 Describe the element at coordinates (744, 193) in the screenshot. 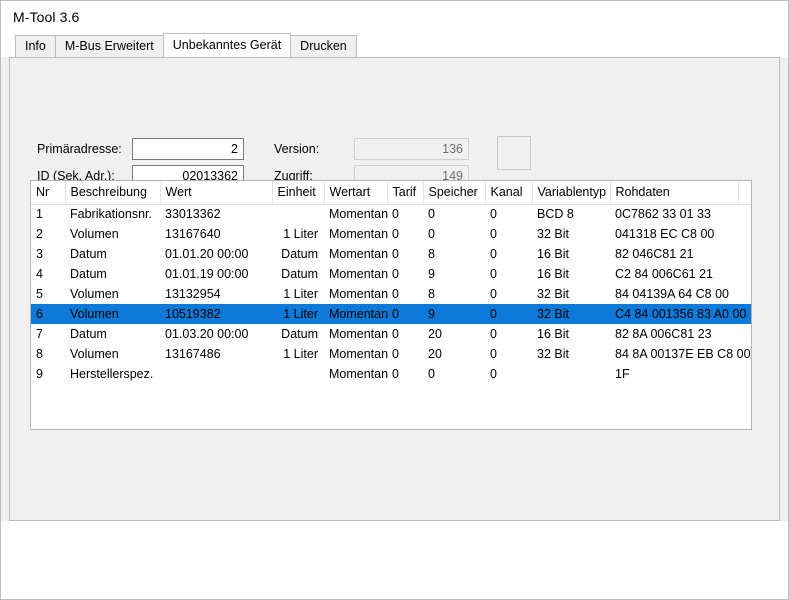

I see `column-header` at that location.